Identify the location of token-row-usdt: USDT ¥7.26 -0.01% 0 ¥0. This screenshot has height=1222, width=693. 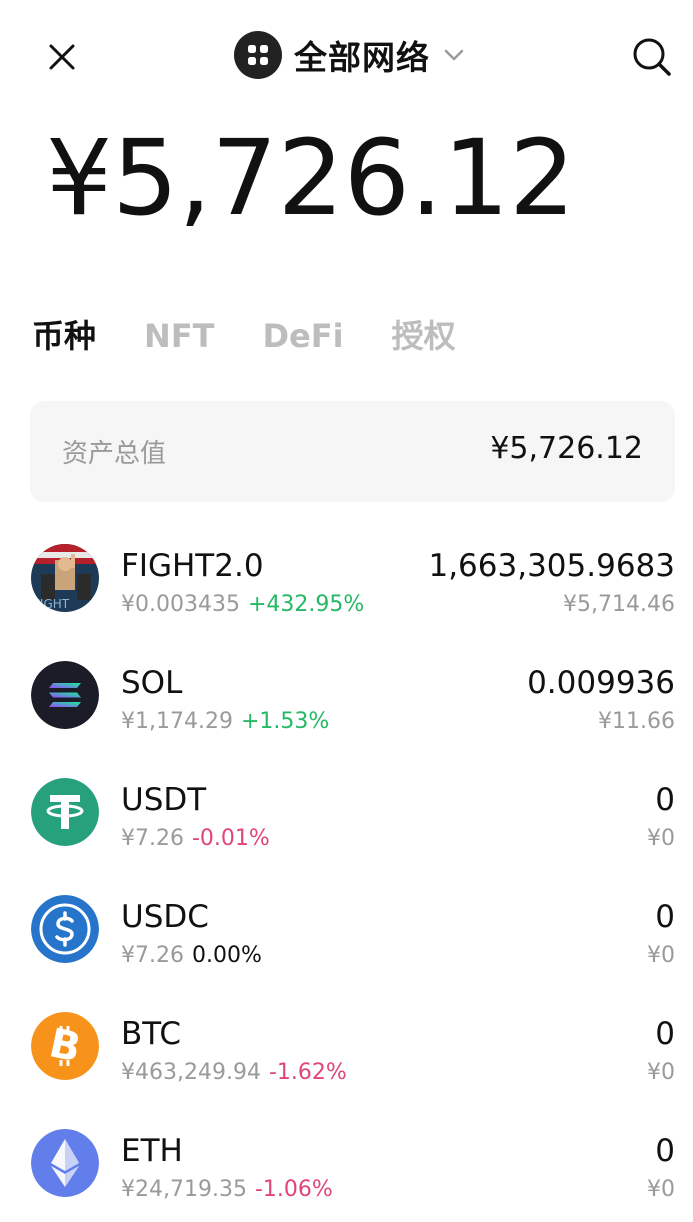
(346, 812).